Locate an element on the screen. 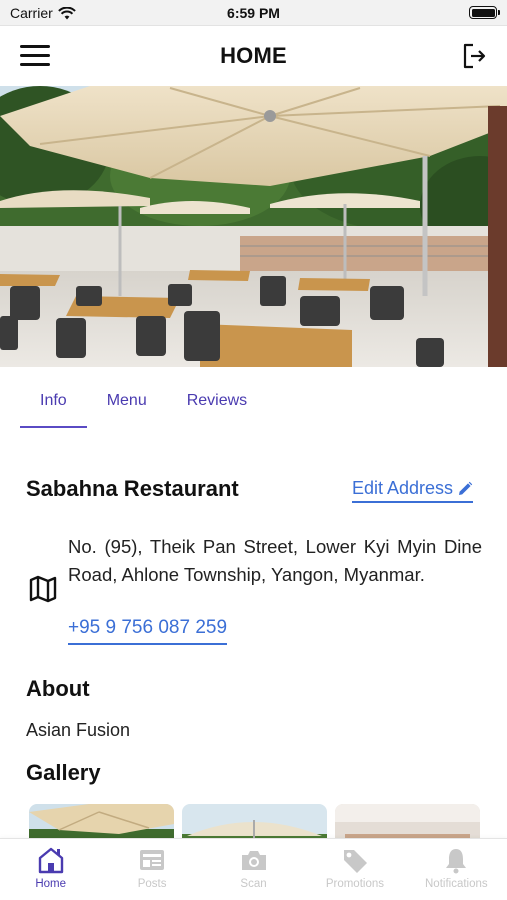 This screenshot has width=507, height=900. info-tabs: Info Menu Reviews is located at coordinates (143, 404).